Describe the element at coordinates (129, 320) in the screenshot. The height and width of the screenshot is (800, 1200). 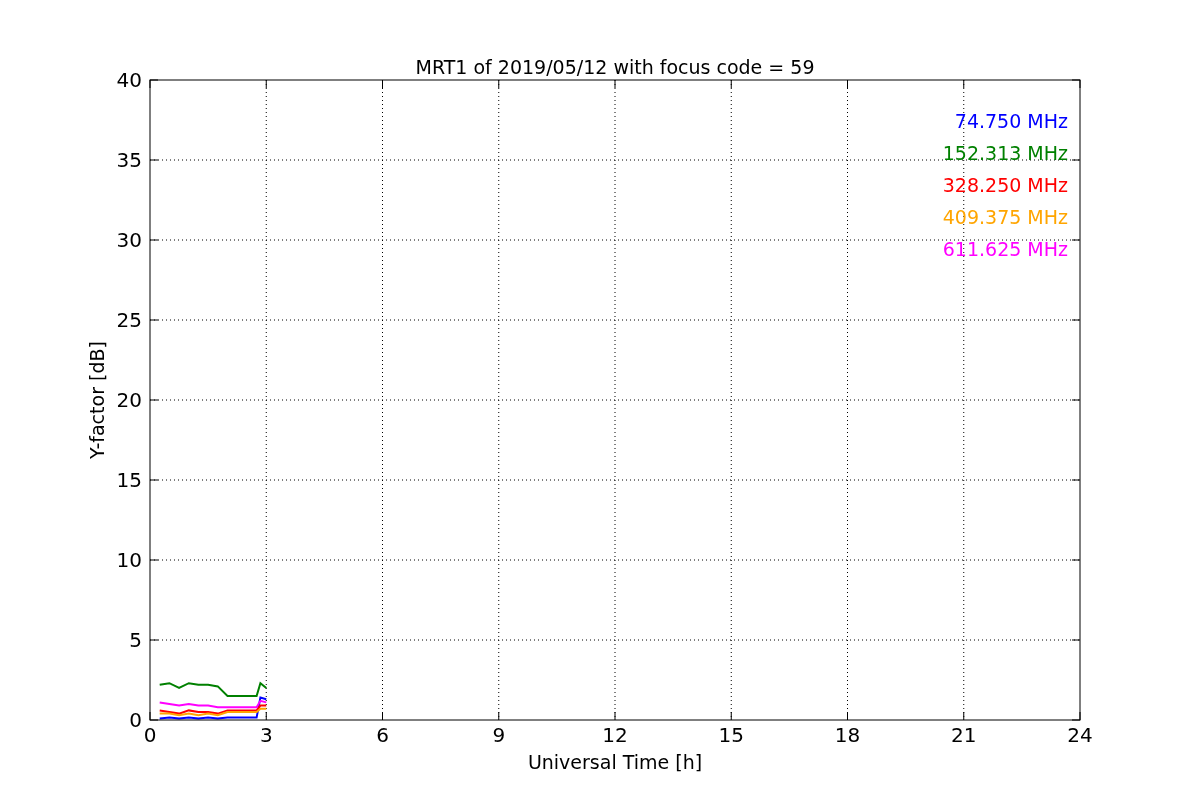
I see `y-tick-label: 25` at that location.